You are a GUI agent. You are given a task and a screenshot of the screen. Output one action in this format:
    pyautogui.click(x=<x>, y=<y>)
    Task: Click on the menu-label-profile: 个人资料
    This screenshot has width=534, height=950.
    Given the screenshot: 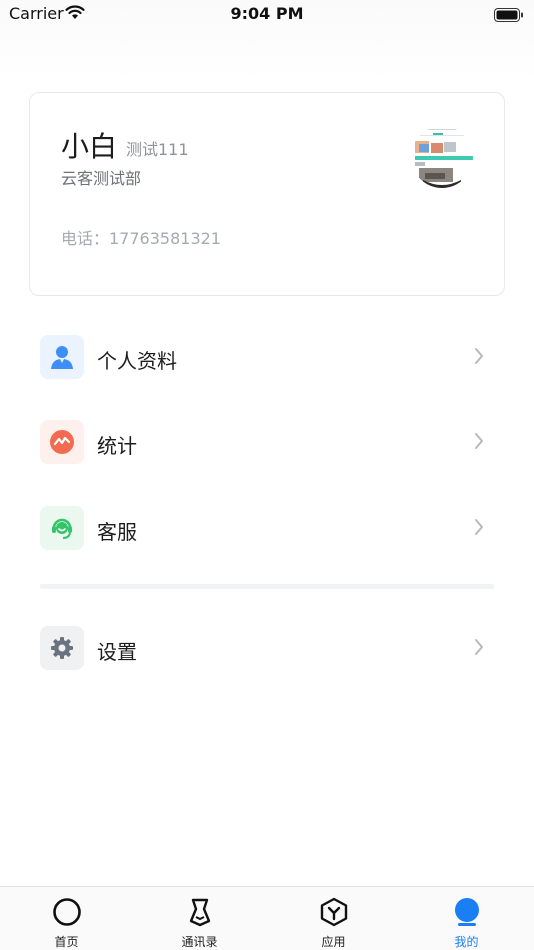 What is the action you would take?
    pyautogui.click(x=137, y=361)
    